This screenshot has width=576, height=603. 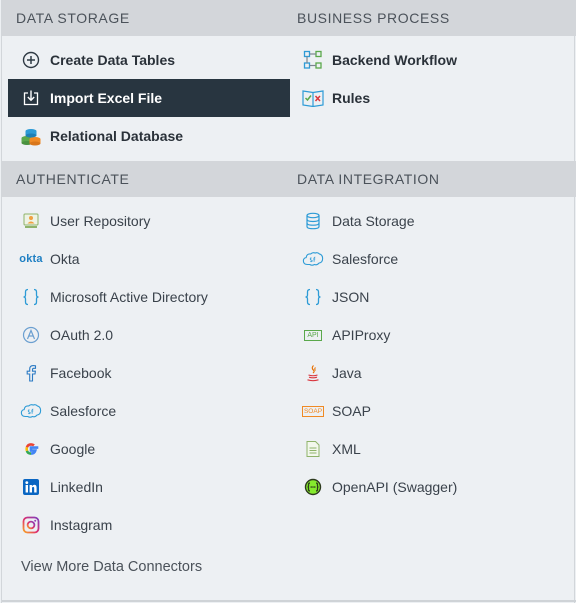 What do you see at coordinates (31, 60) in the screenshot?
I see `plus-circle-icon` at bounding box center [31, 60].